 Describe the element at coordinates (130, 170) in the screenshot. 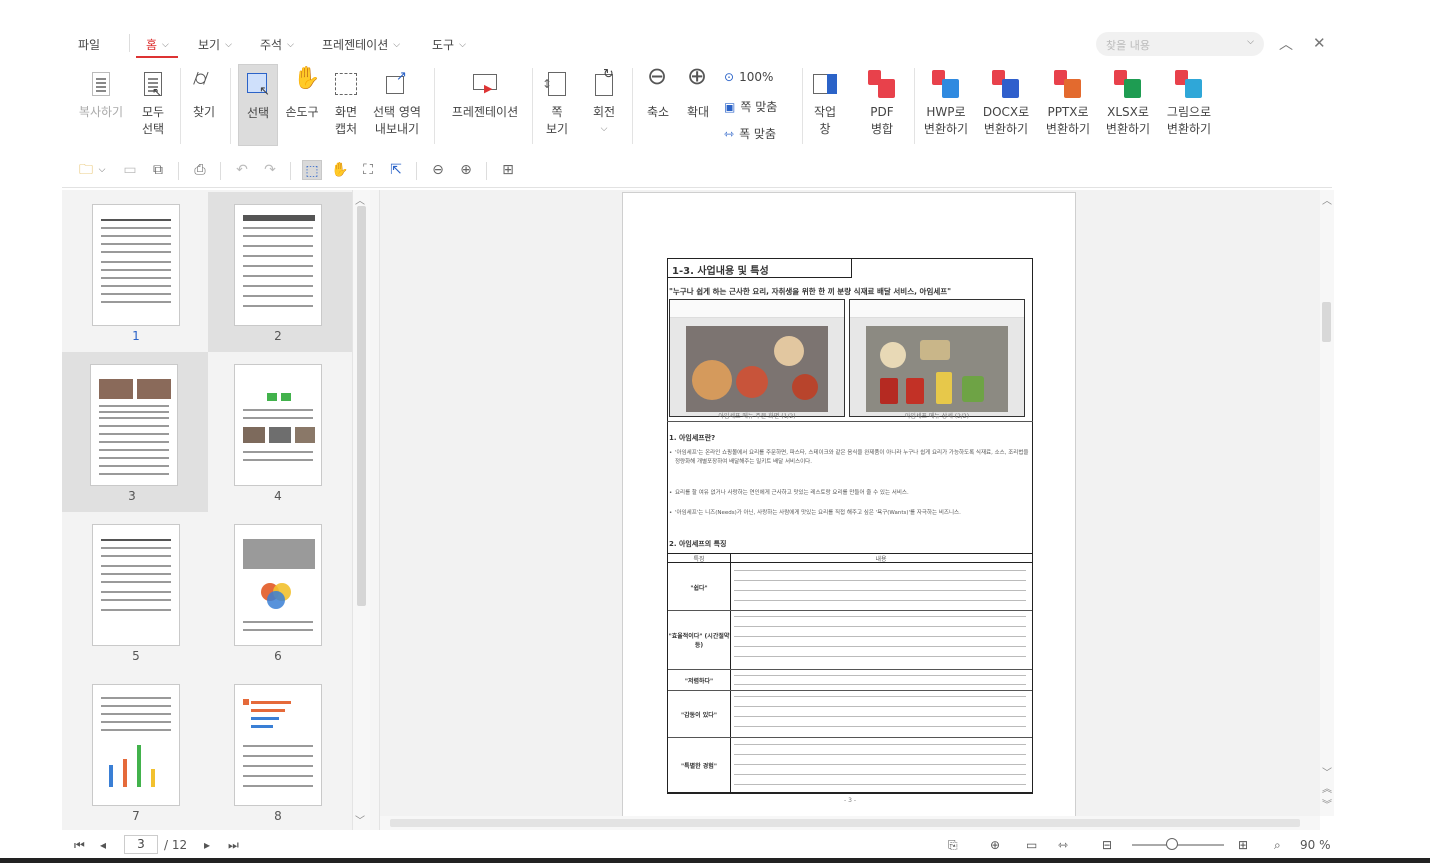

I see `save-icon: ▭` at that location.